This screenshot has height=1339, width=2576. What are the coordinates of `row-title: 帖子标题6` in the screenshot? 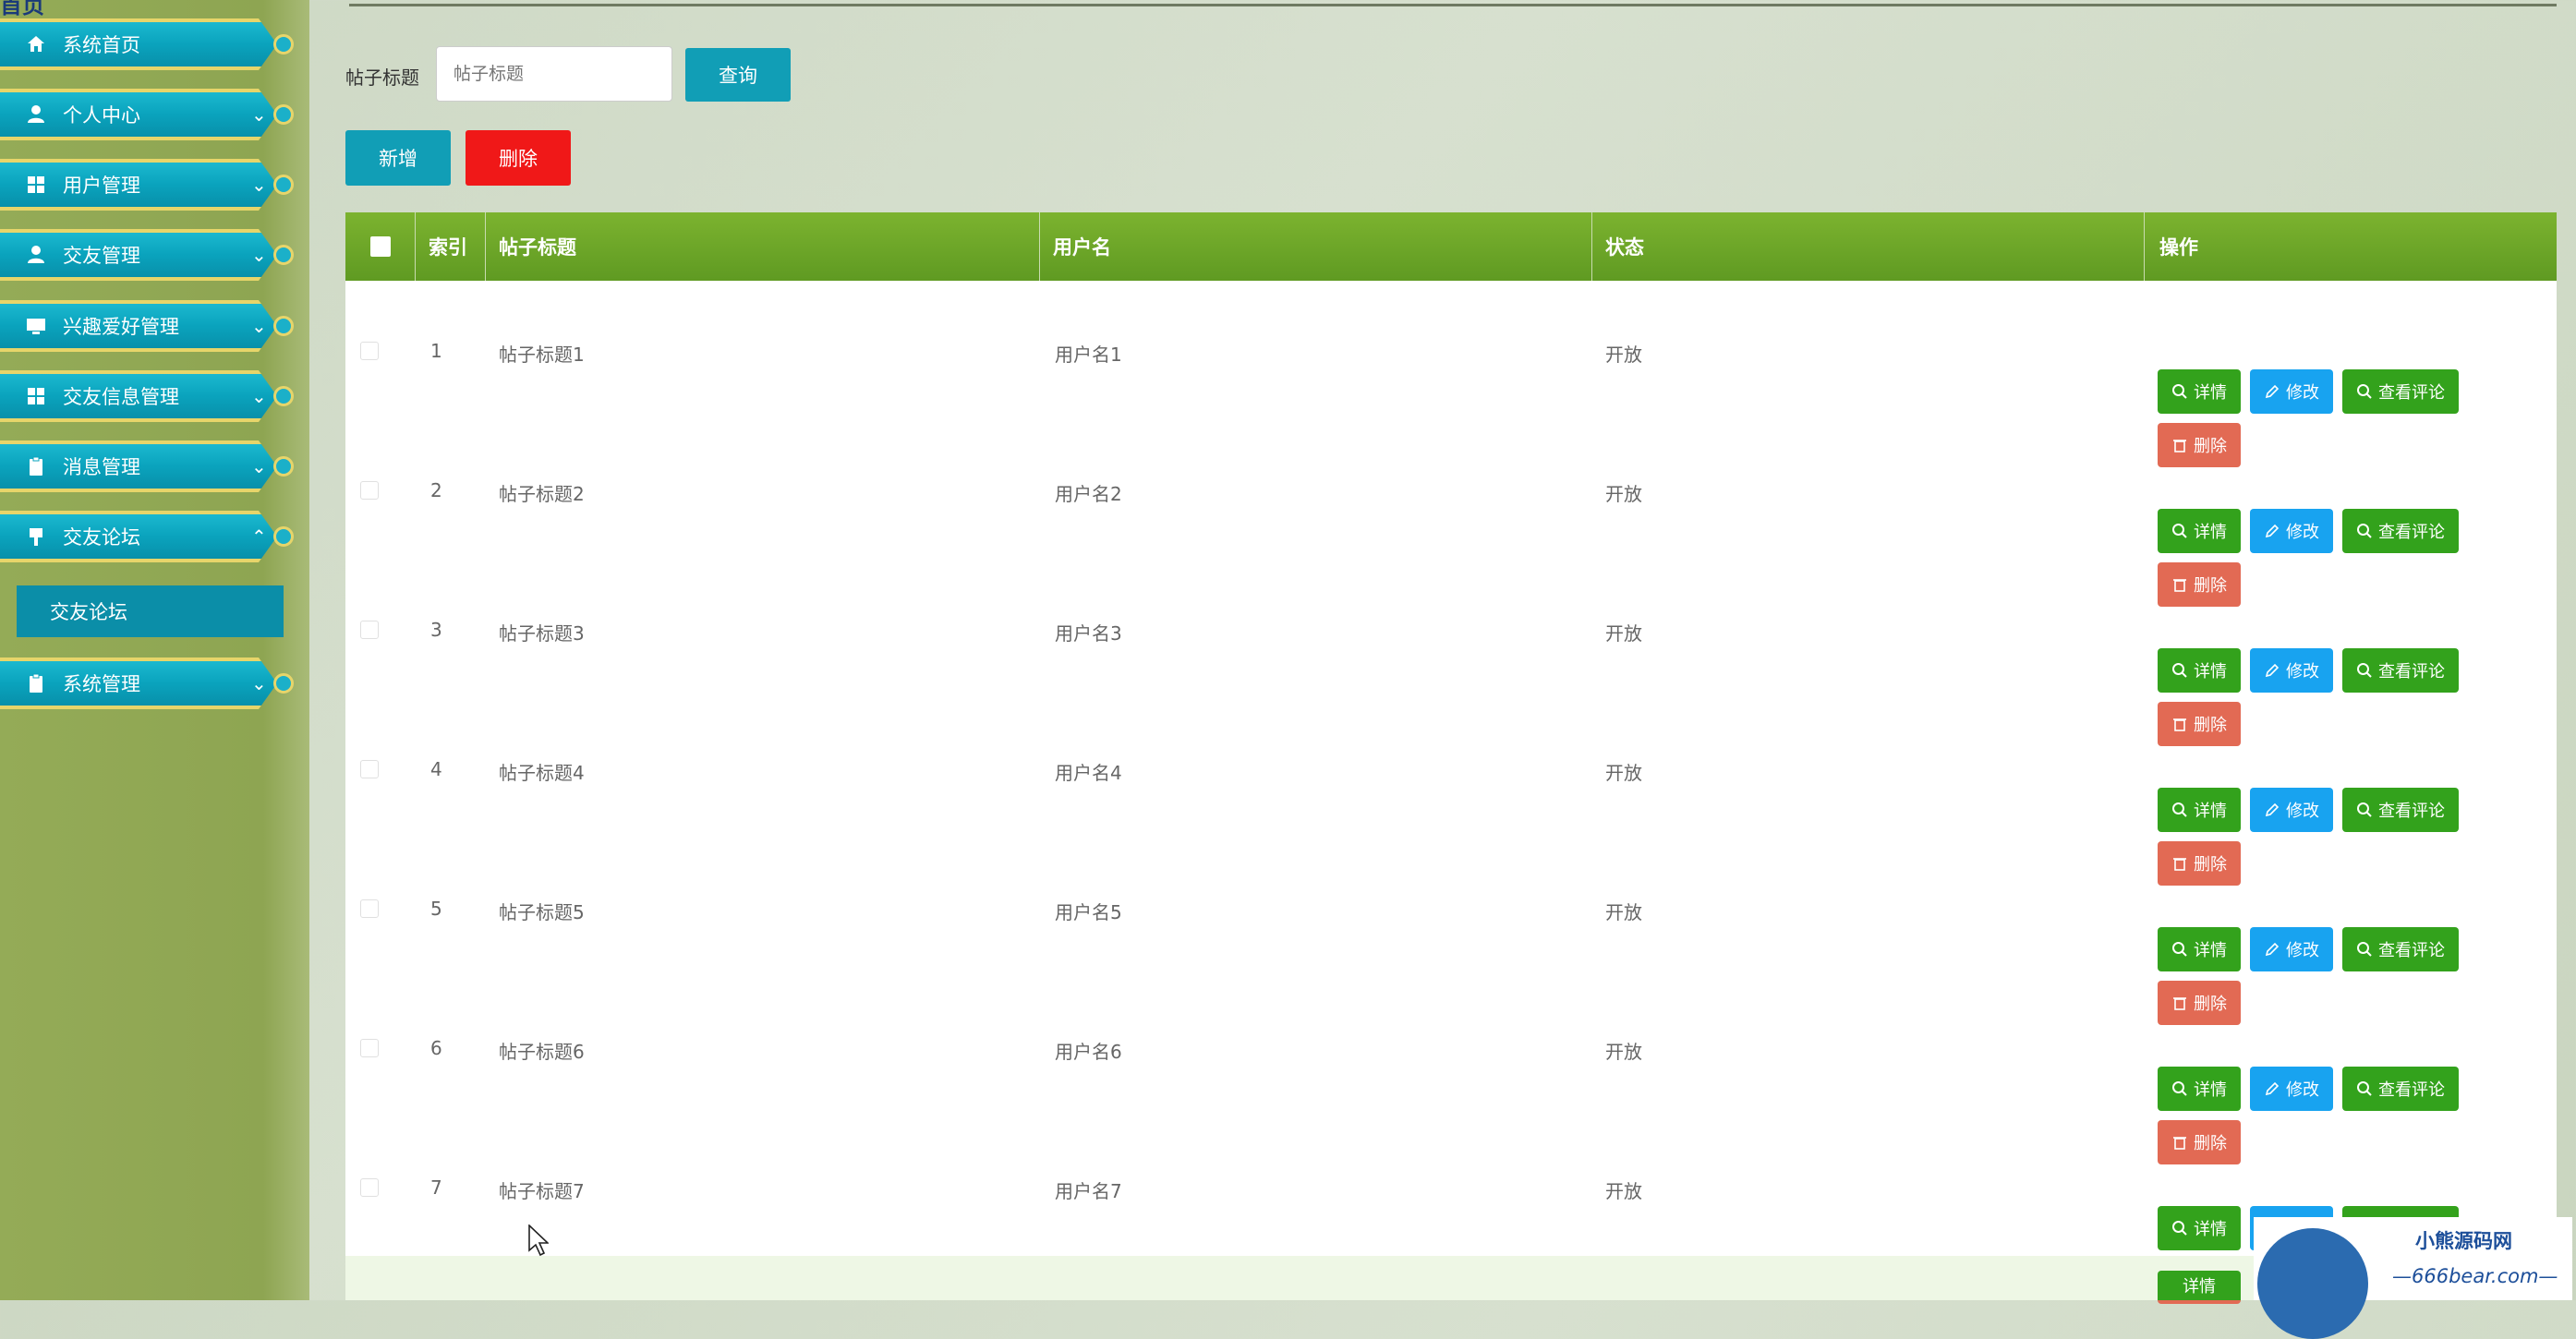 It's located at (542, 1052).